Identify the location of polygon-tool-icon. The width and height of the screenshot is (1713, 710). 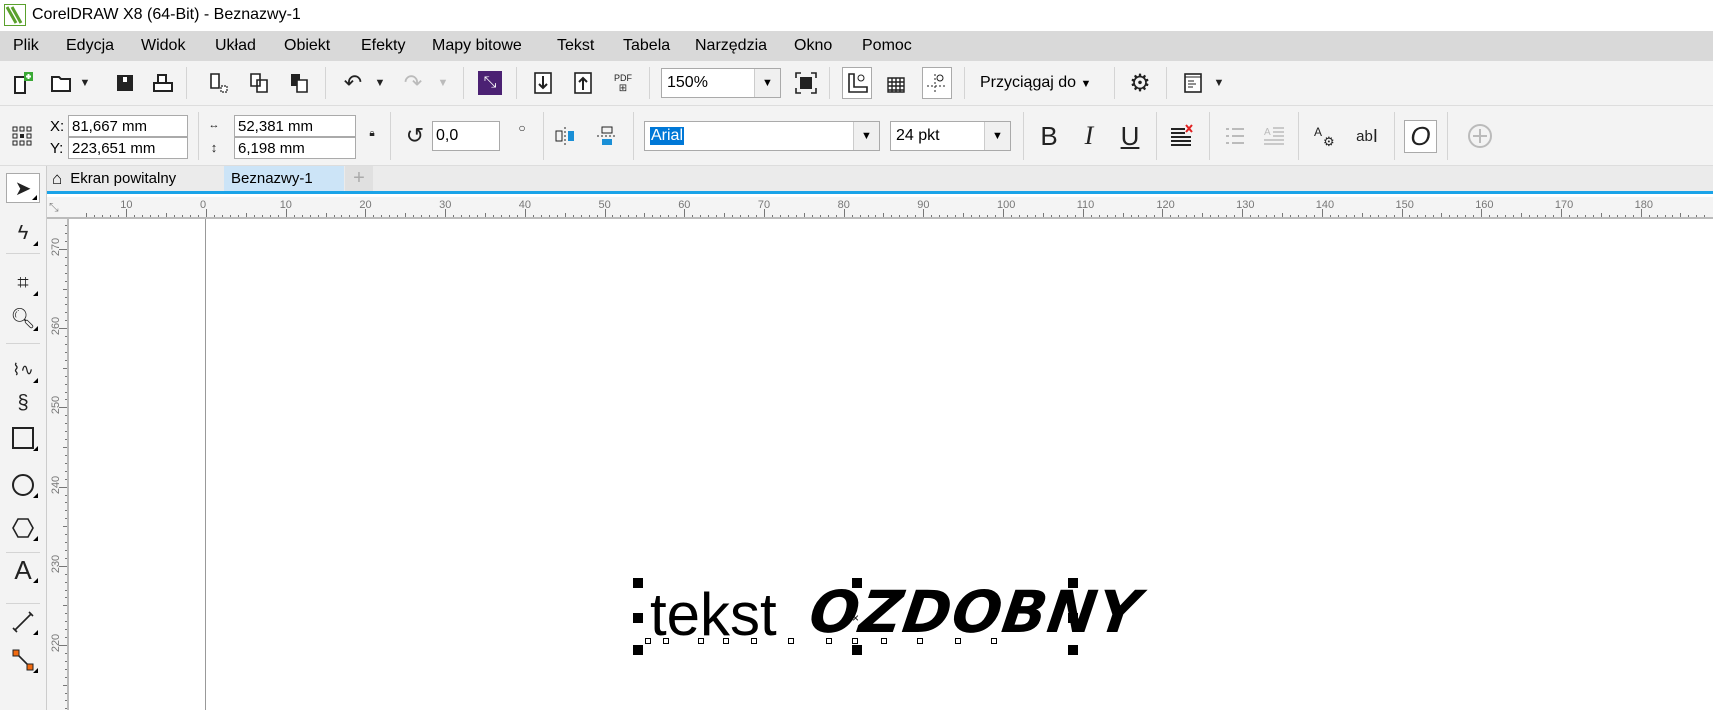
(23, 528).